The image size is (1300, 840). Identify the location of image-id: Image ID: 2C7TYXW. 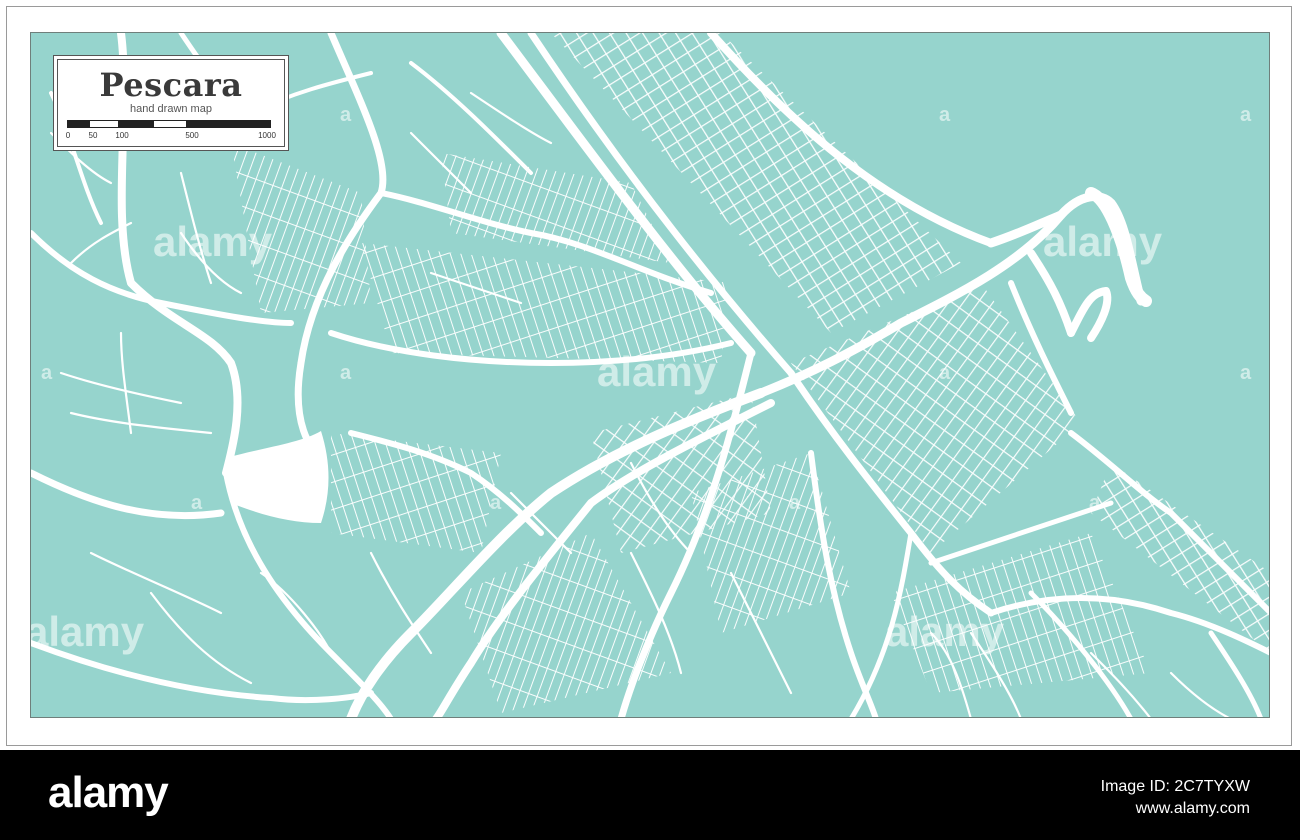
(1175, 786).